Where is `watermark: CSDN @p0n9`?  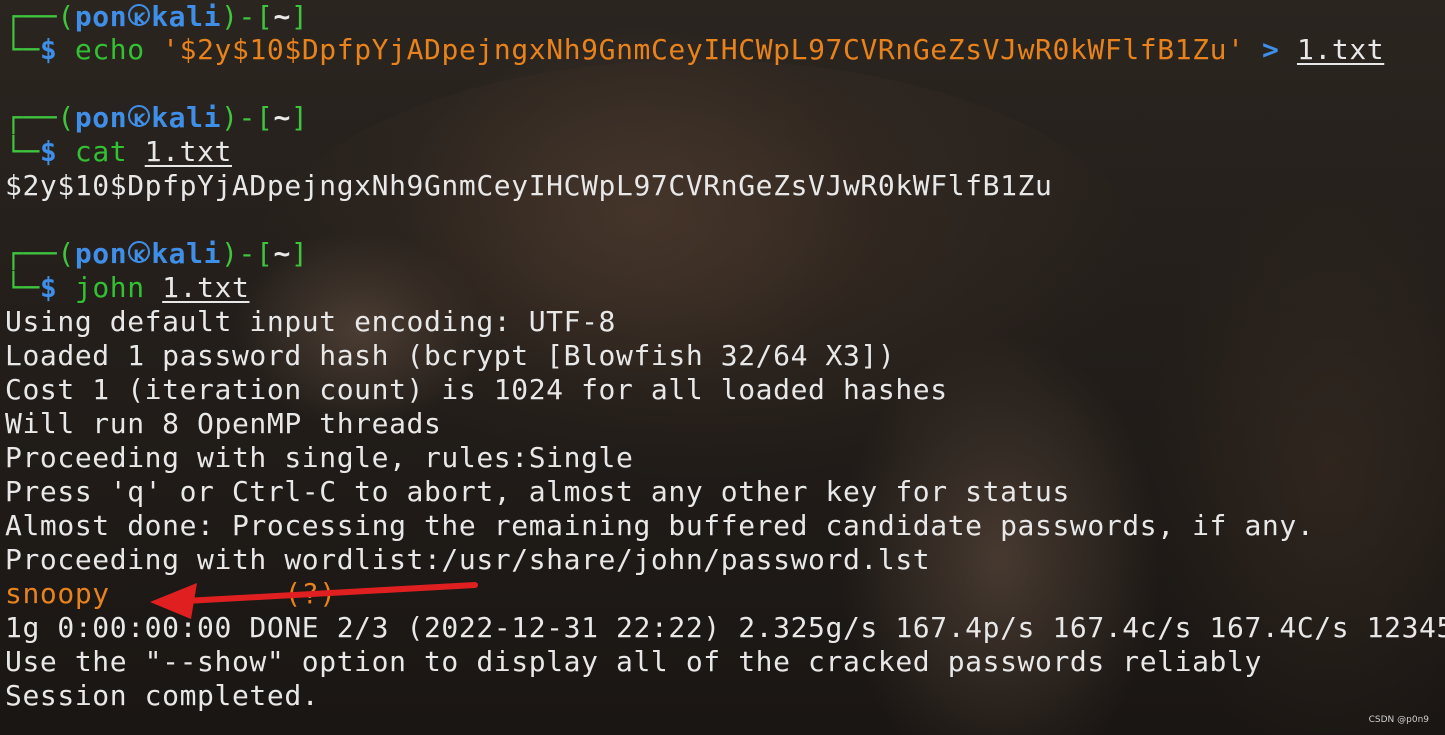
watermark: CSDN @p0n9 is located at coordinates (1398, 720).